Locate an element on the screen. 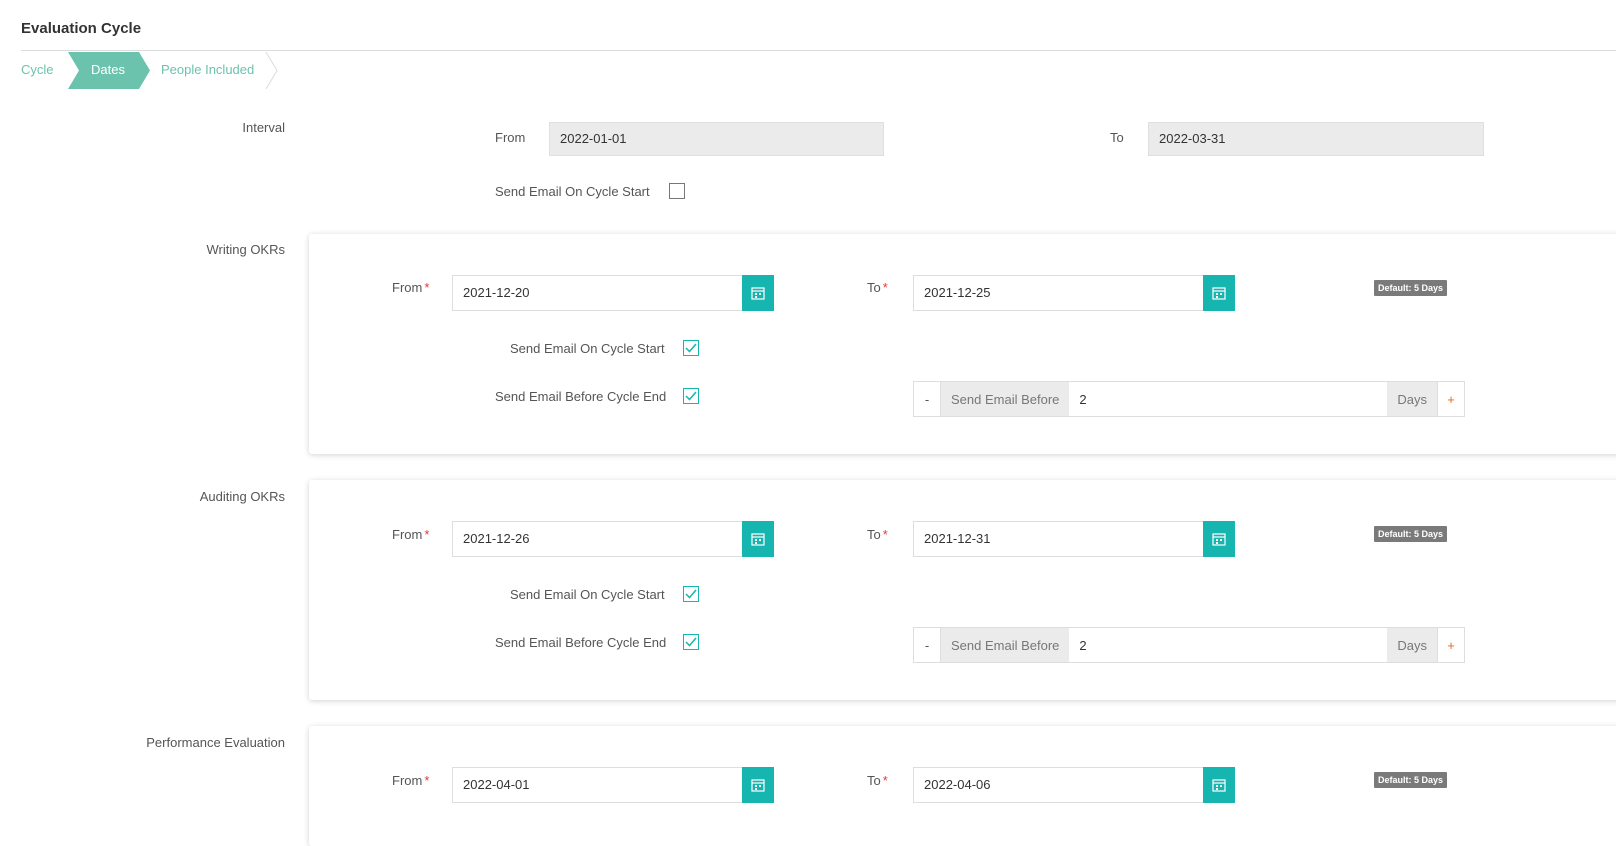 The width and height of the screenshot is (1616, 846). interval-to-label: To is located at coordinates (1117, 137).